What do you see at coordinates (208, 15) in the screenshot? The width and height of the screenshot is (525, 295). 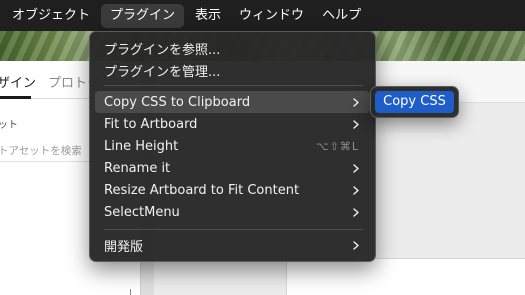 I see `menubar-item-view: 表示` at bounding box center [208, 15].